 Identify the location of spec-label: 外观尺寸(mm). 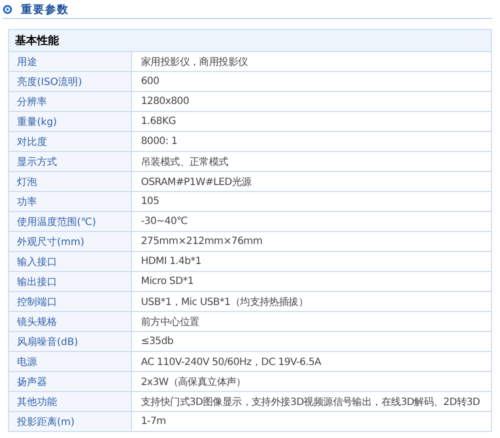
(50, 242).